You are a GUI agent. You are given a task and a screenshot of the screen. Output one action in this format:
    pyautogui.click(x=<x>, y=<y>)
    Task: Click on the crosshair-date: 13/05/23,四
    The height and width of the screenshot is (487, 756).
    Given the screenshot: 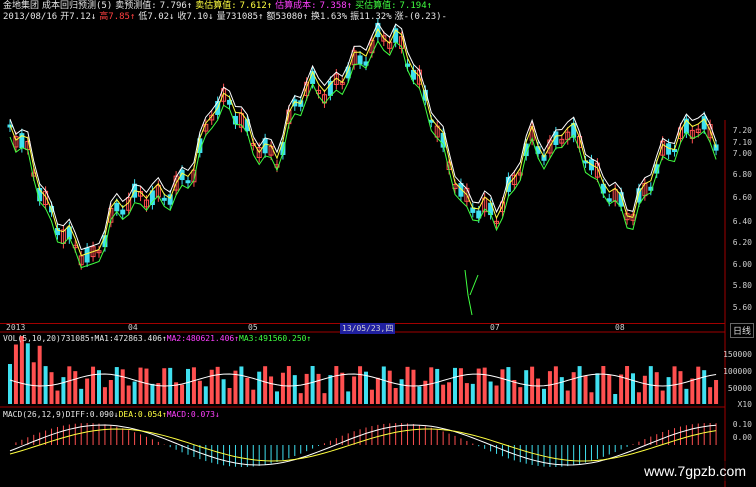 What is the action you would take?
    pyautogui.click(x=368, y=328)
    